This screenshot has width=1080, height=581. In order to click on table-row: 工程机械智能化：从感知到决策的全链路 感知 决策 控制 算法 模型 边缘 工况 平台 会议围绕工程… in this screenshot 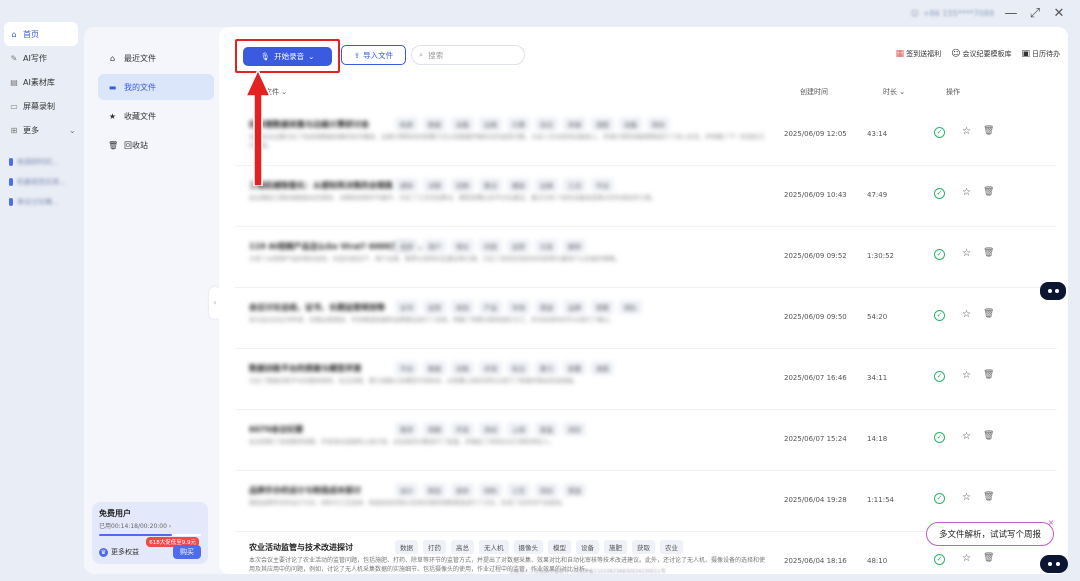, I will do `click(646, 196)`.